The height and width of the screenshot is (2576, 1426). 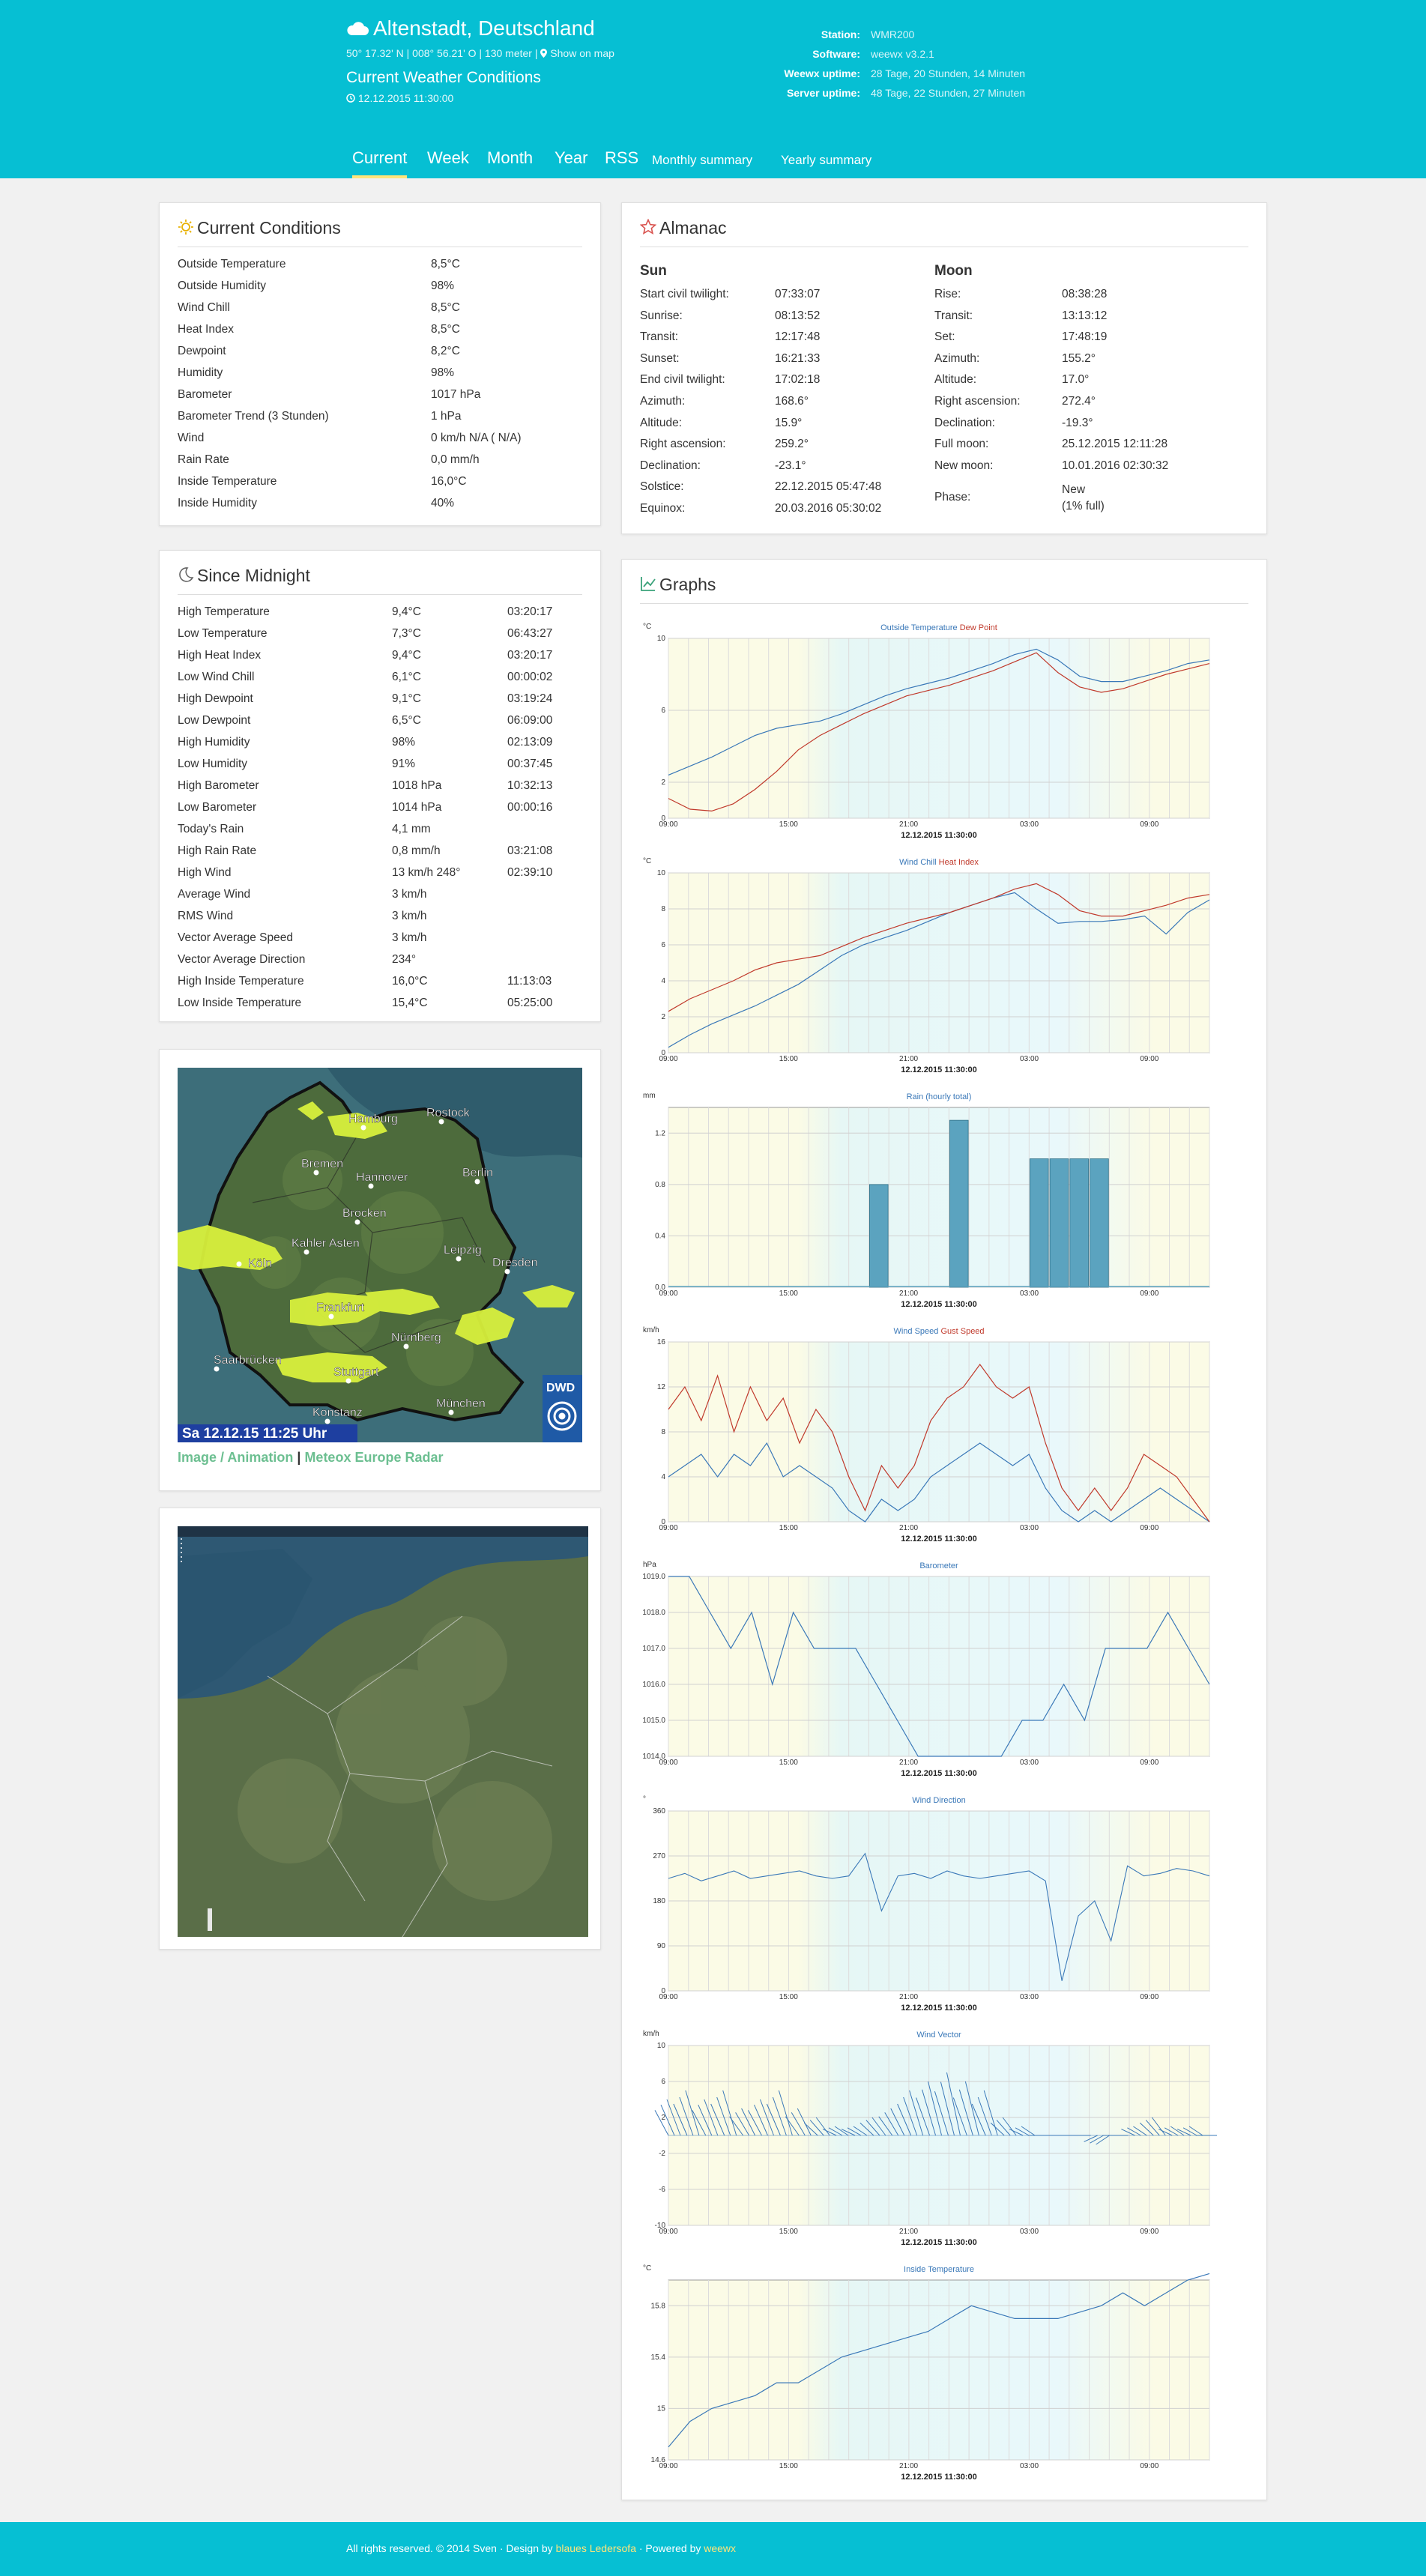 What do you see at coordinates (663, 1017) in the screenshot?
I see `y-tick-label: 2` at bounding box center [663, 1017].